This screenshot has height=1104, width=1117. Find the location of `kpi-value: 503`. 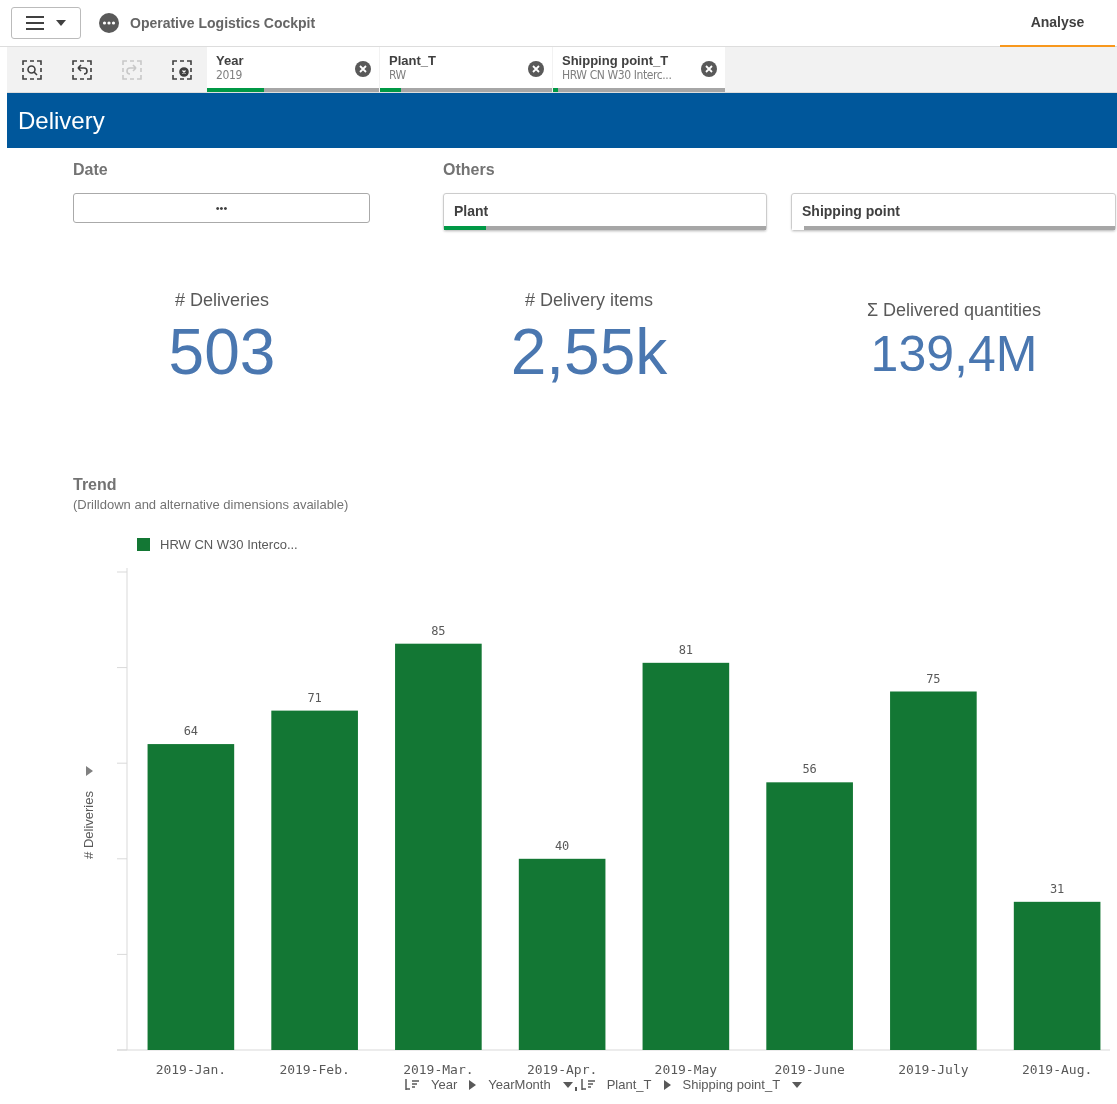

kpi-value: 503 is located at coordinates (222, 352).